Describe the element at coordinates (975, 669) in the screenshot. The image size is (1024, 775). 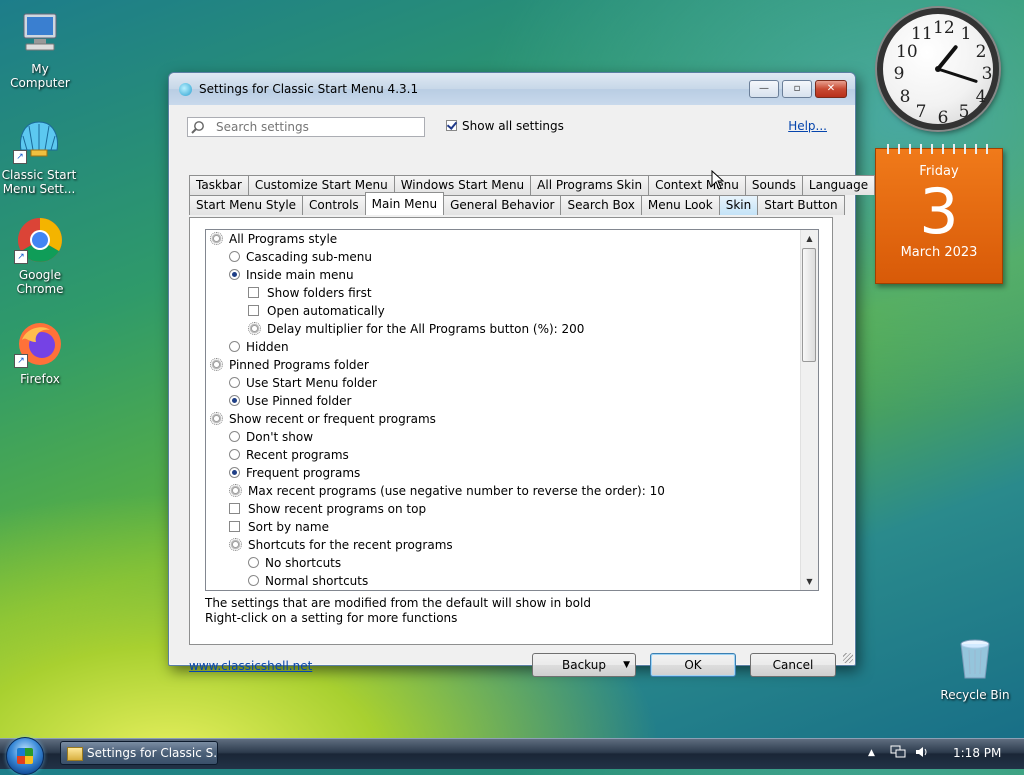
I see `desktop-icon-recycle-bin: Recycle Bin` at that location.